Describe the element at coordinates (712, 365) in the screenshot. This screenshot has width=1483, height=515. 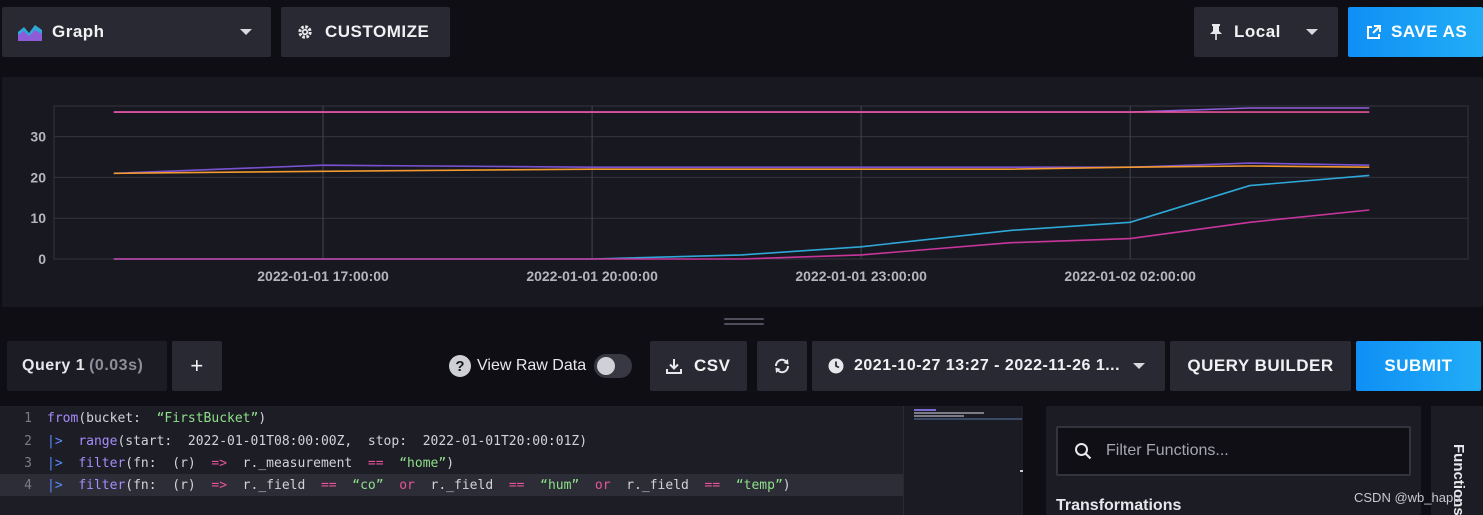
I see `csv-label: CSV` at that location.